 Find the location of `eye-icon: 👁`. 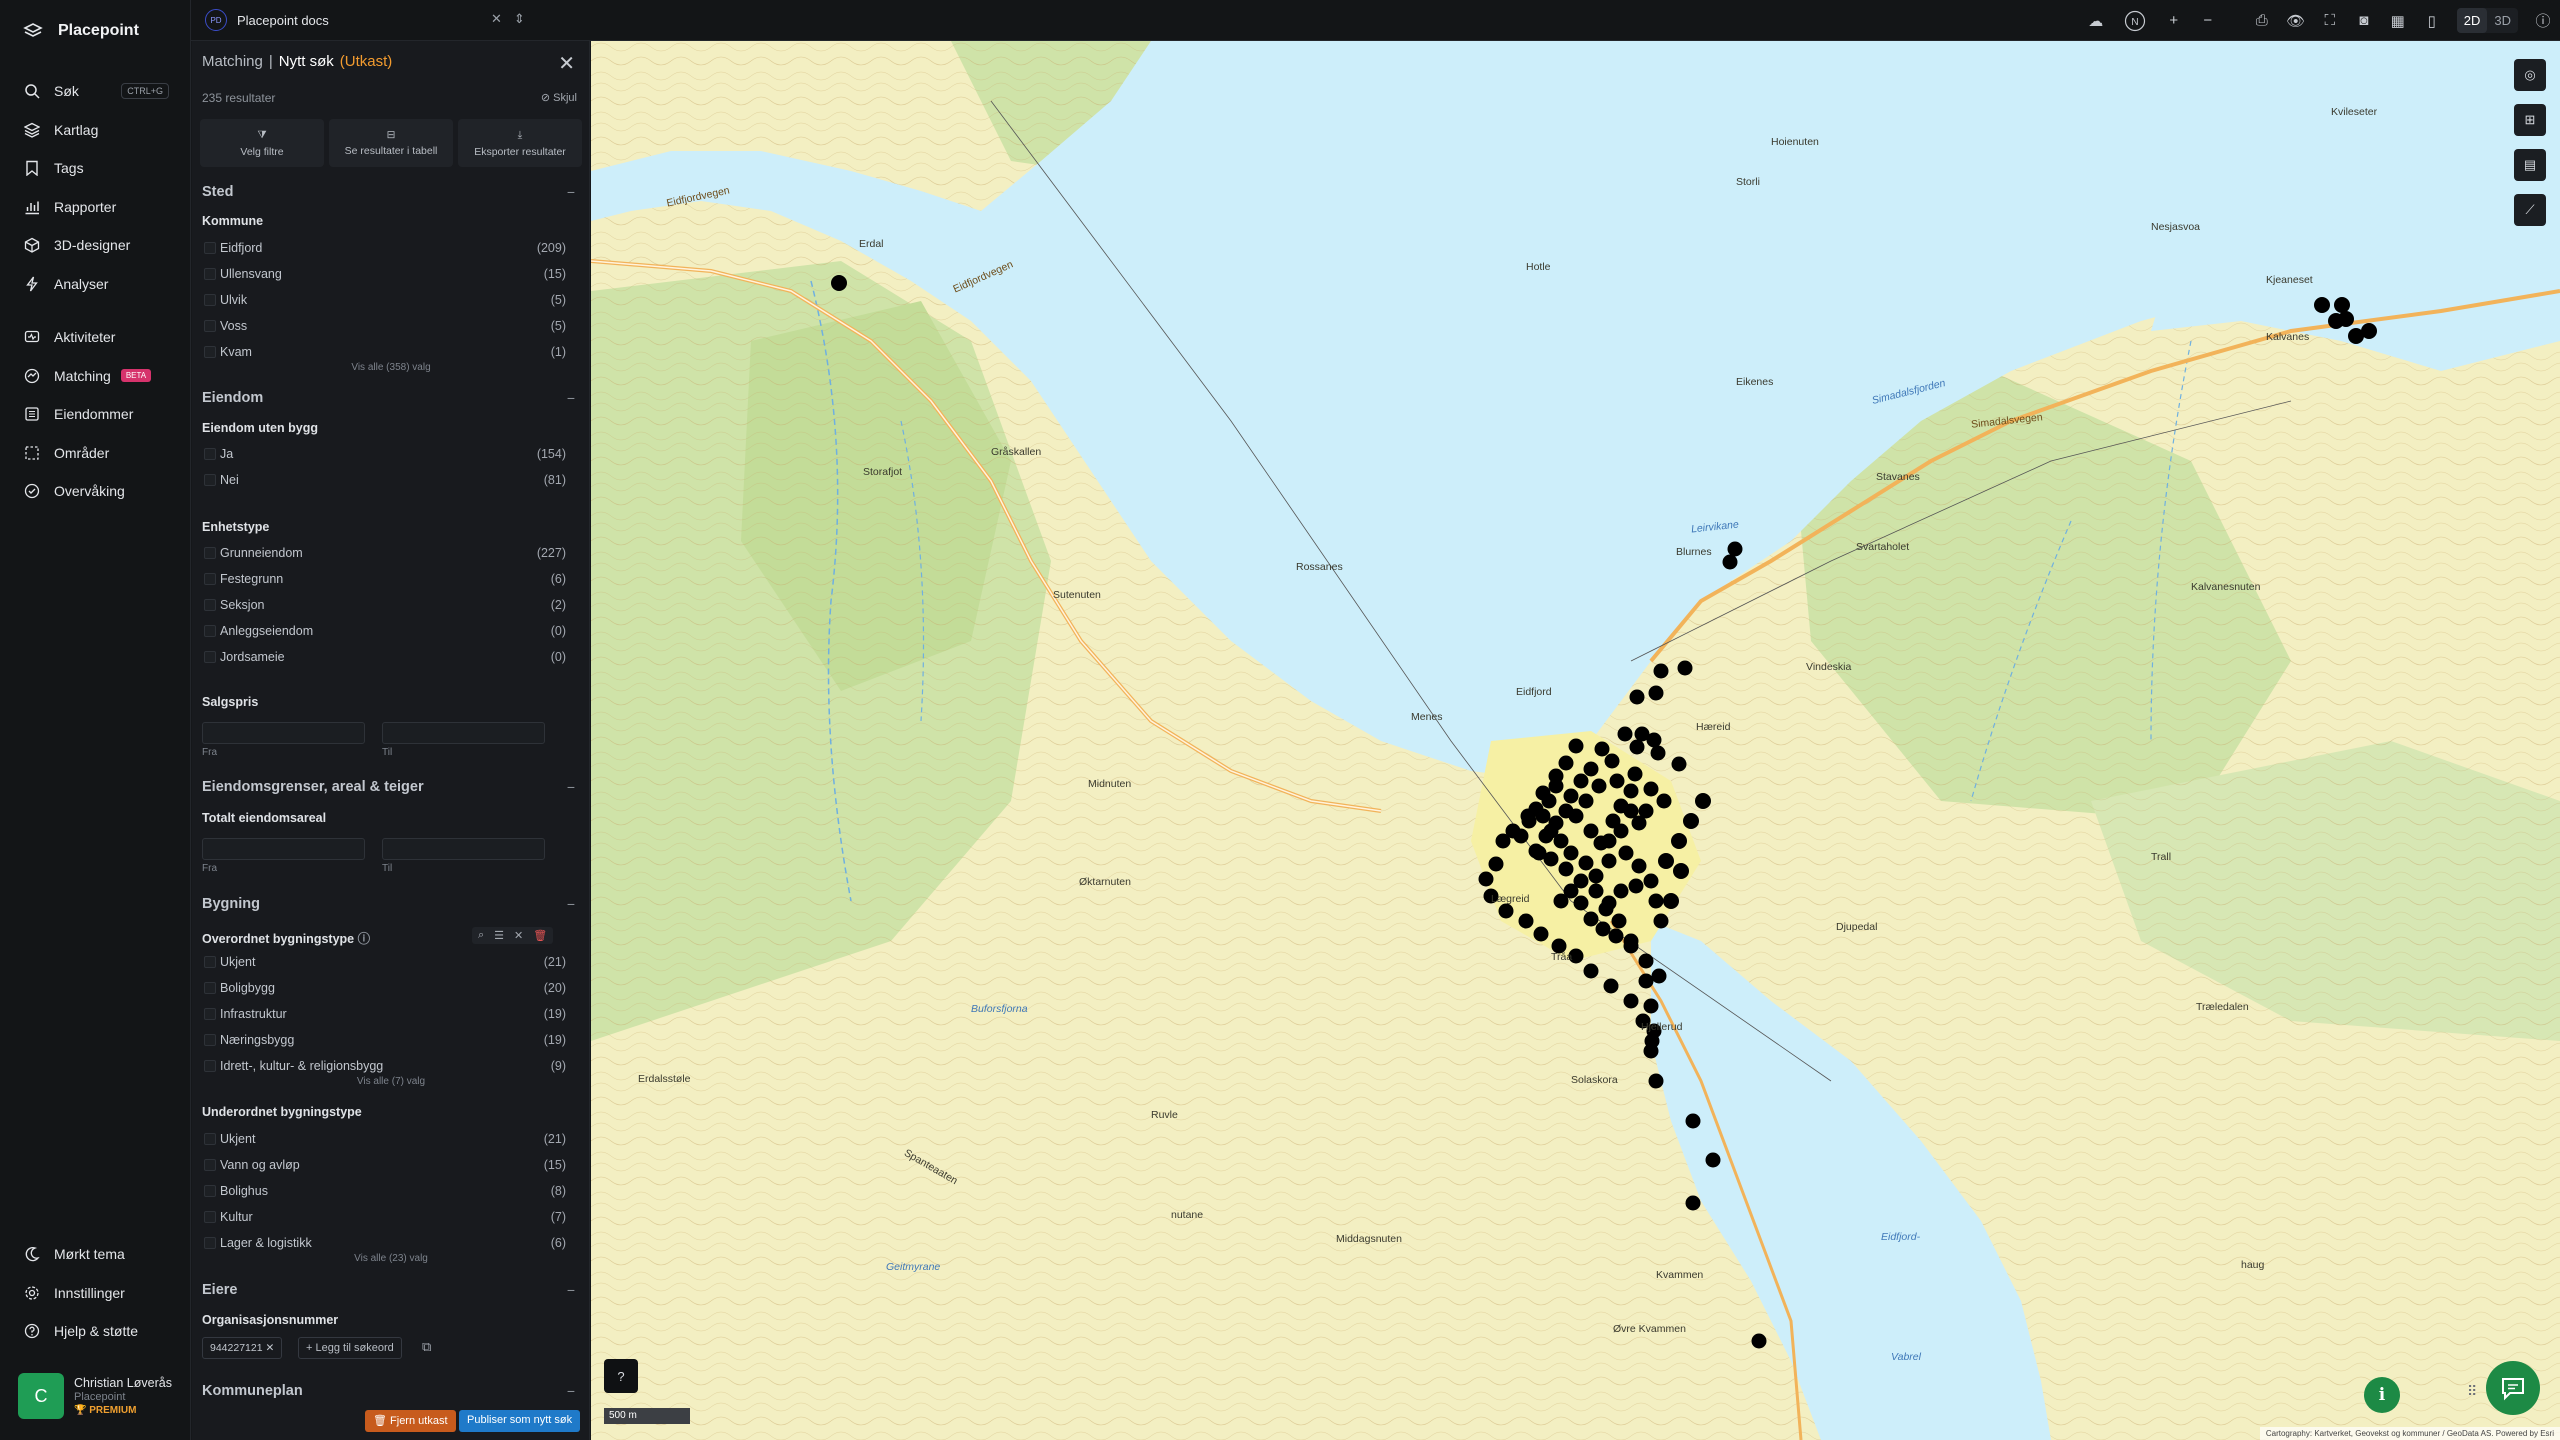

eye-icon: 👁 is located at coordinates (2296, 20).